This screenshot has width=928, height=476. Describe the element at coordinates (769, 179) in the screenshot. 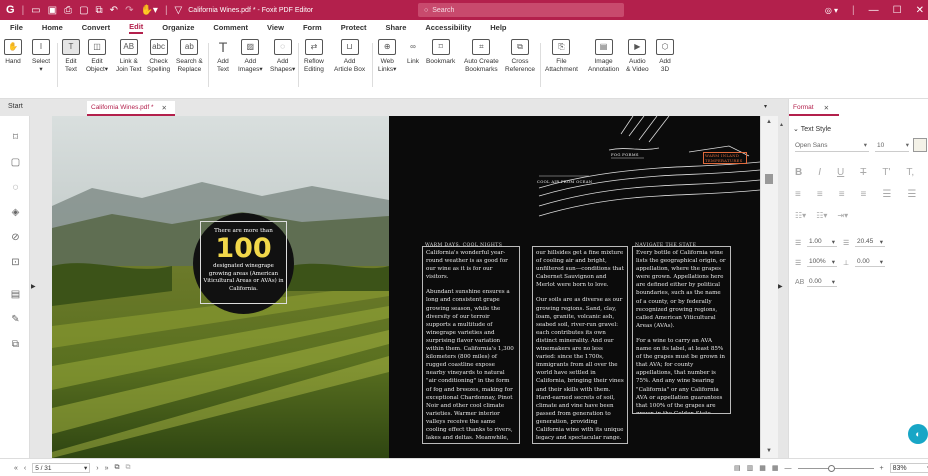

I see `scroll-thumb` at that location.